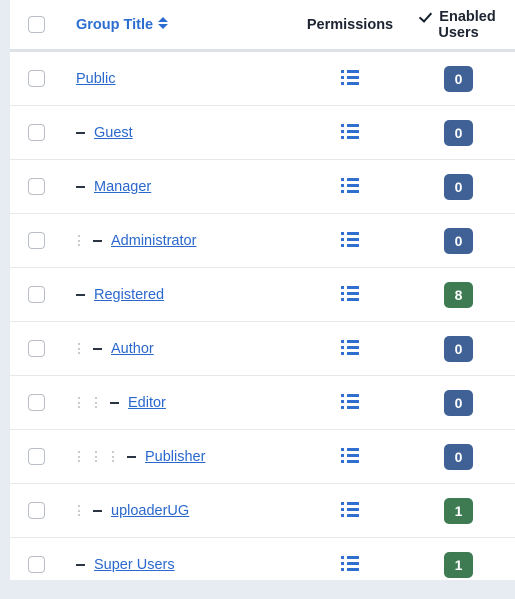  Describe the element at coordinates (36, 24) in the screenshot. I see `select-all-checkbox` at that location.